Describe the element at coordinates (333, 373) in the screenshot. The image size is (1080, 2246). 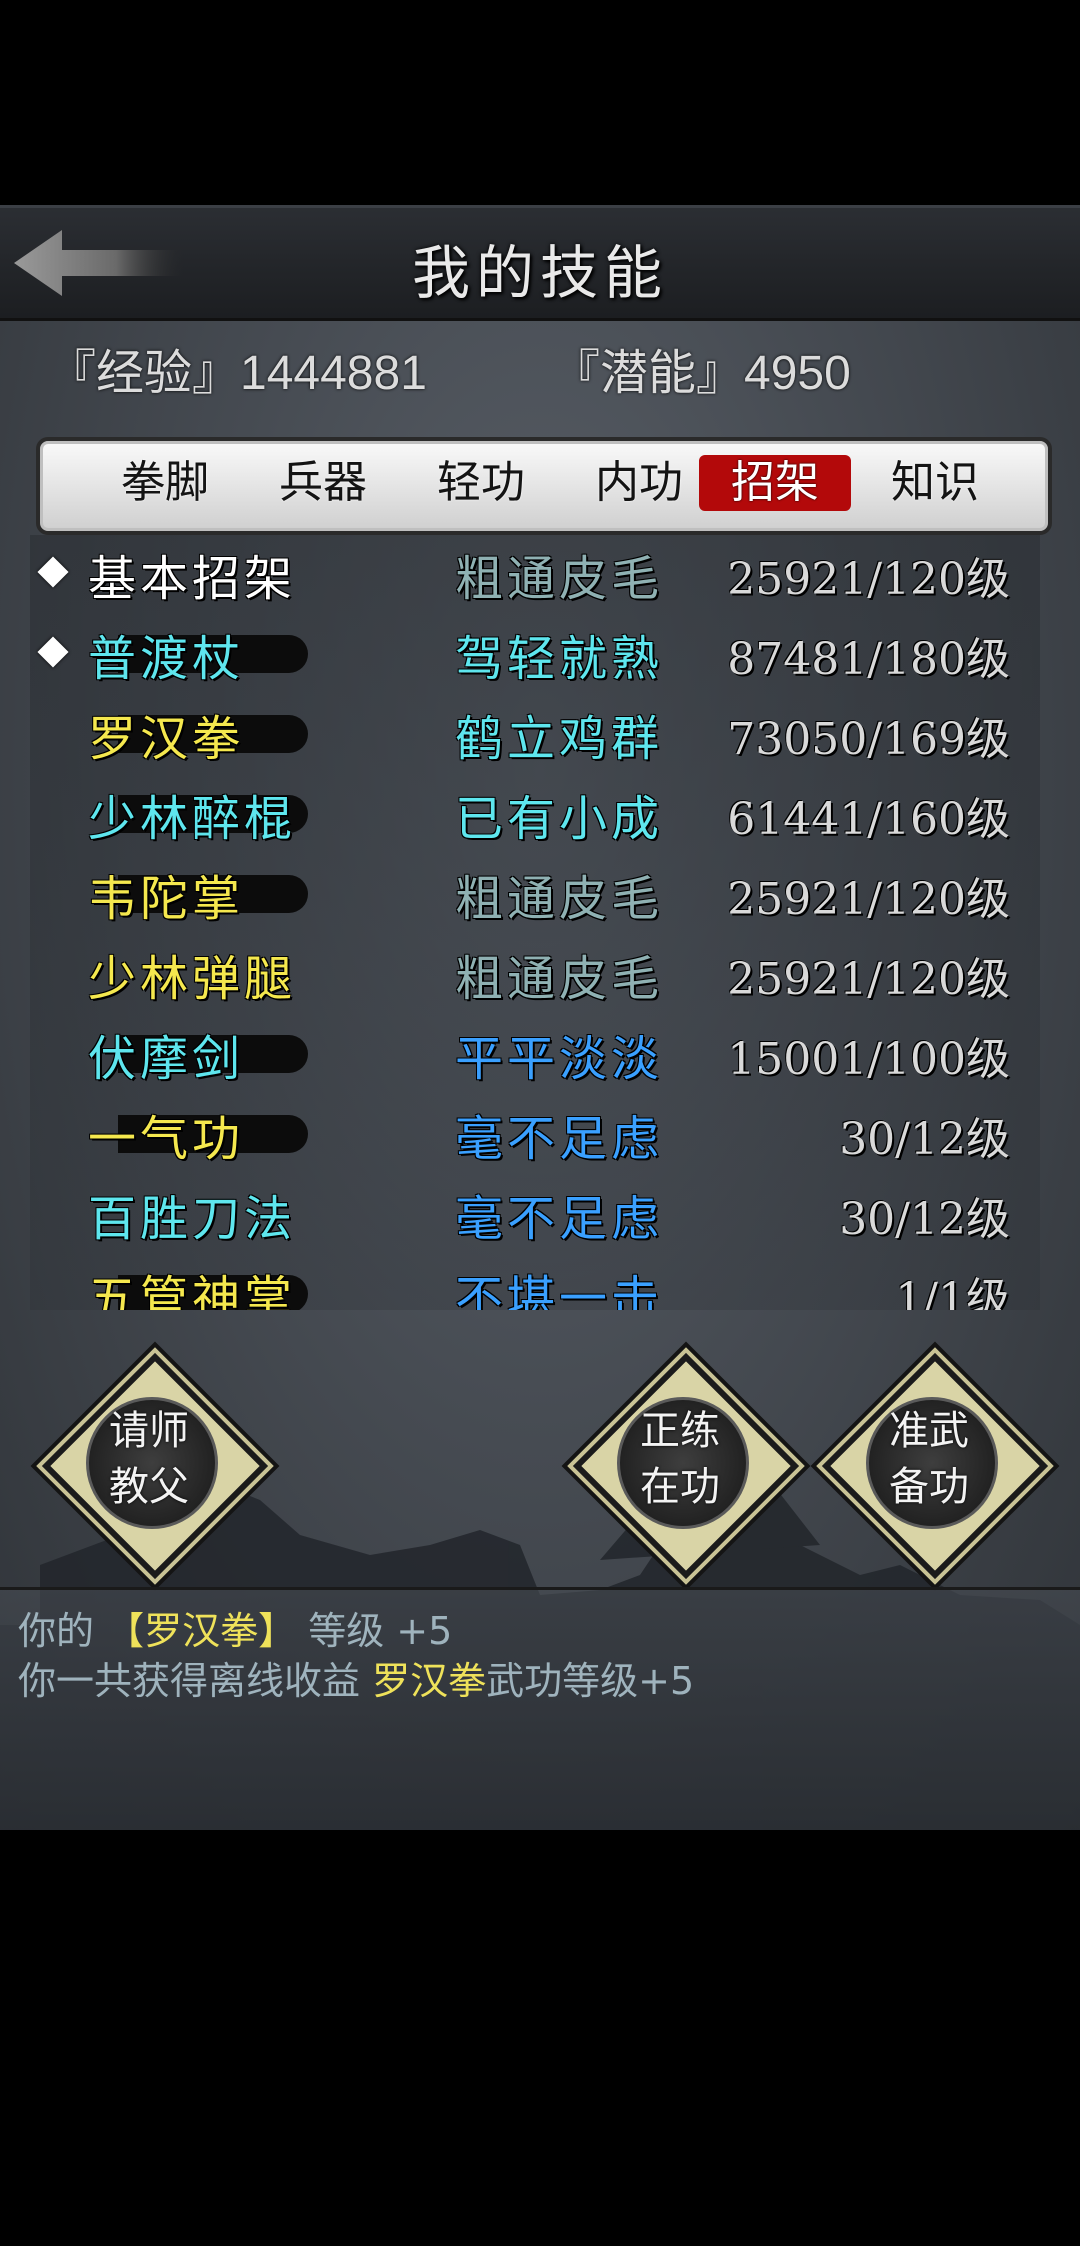
I see `experience-value: 1444881` at that location.